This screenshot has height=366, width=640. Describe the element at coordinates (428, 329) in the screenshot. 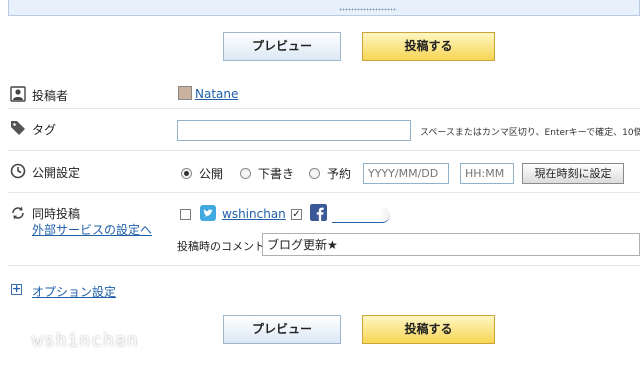

I see `post-button-bottom: 投稿する` at that location.